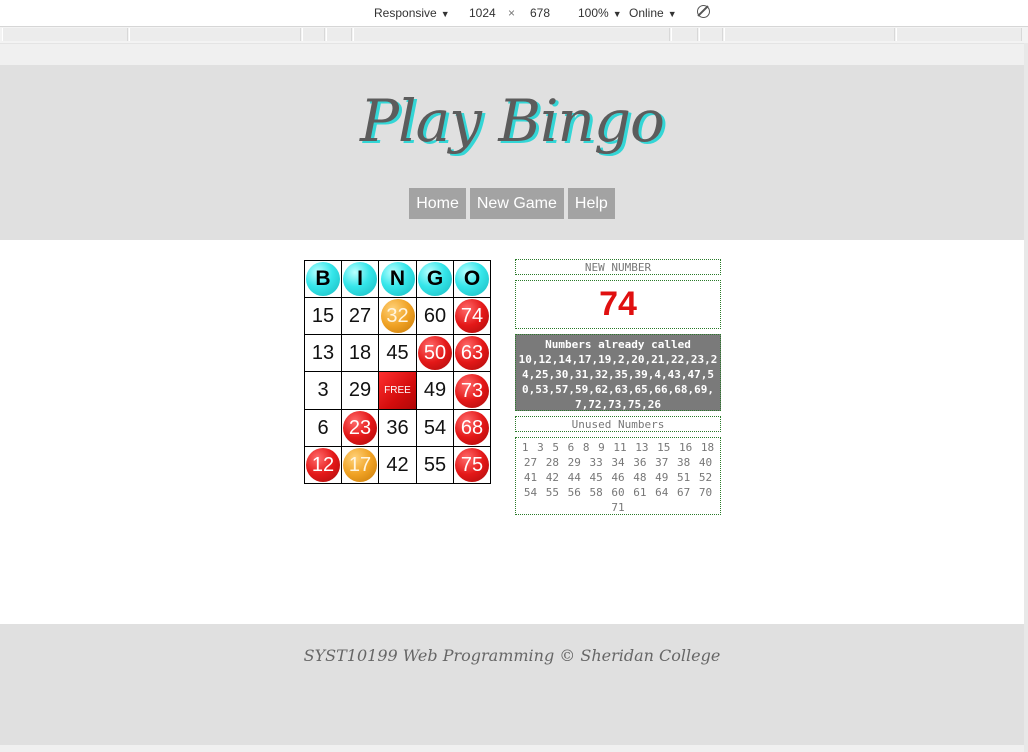  I want to click on cell-number: 13, so click(323, 352).